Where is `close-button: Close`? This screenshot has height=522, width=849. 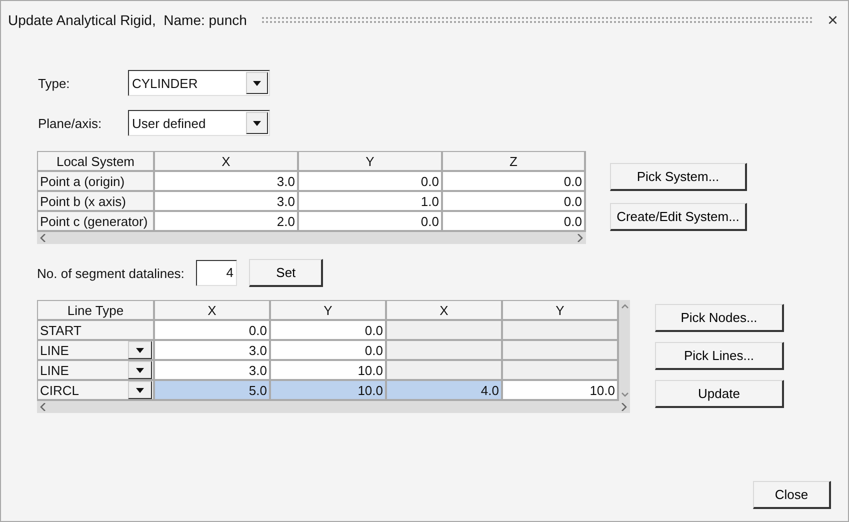 close-button: Close is located at coordinates (792, 495).